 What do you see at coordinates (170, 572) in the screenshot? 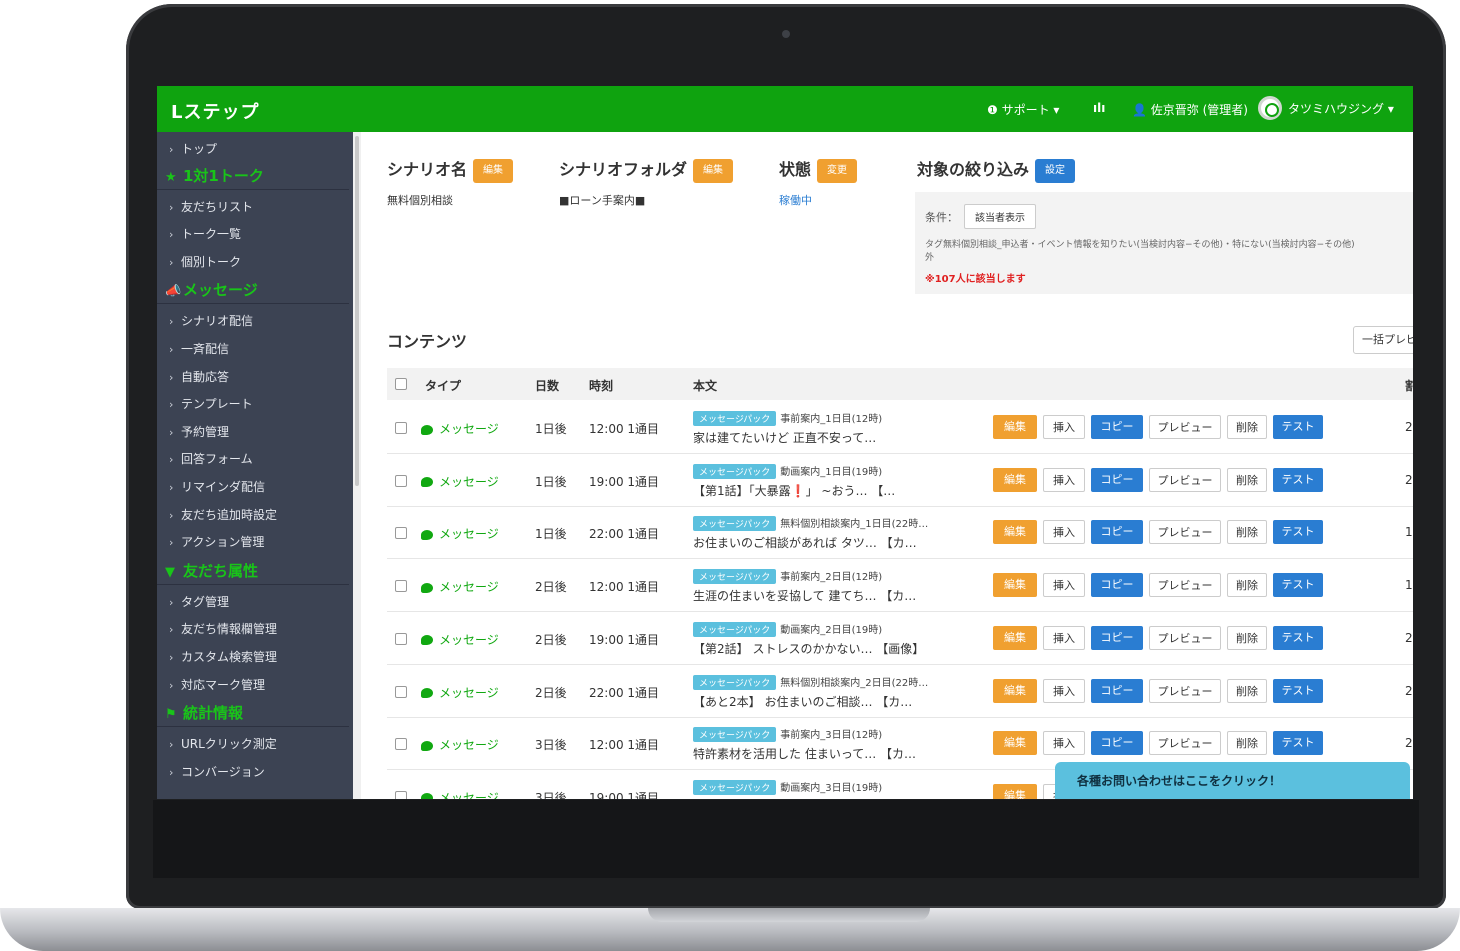
I see `section-icon: ▼` at bounding box center [170, 572].